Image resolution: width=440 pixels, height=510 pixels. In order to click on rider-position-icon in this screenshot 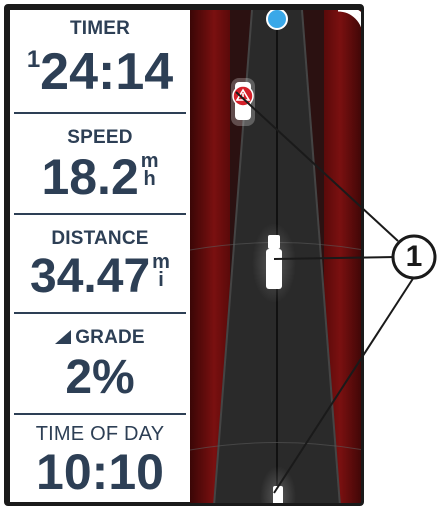, I will do `click(277, 20)`.